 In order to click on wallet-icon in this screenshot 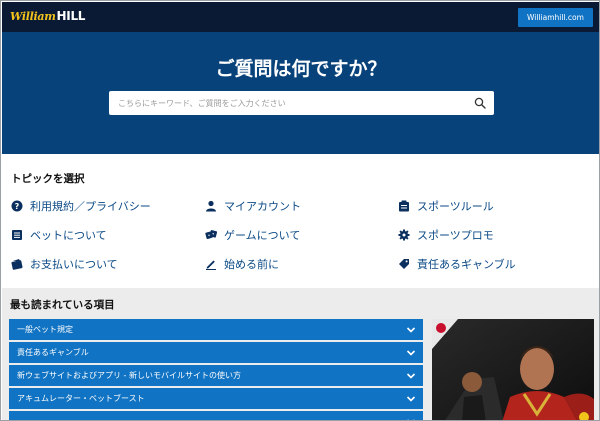, I will do `click(17, 264)`.